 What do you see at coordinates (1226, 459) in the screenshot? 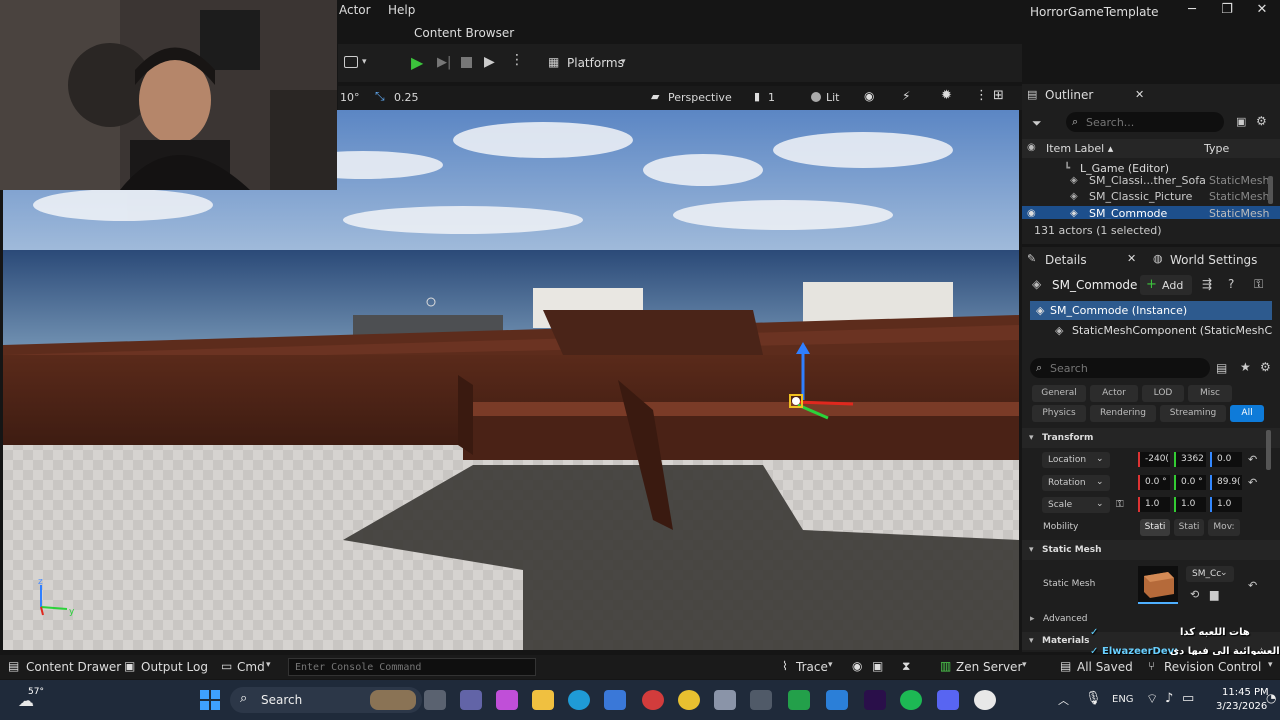
I see `location-z-field: 0.0` at bounding box center [1226, 459].